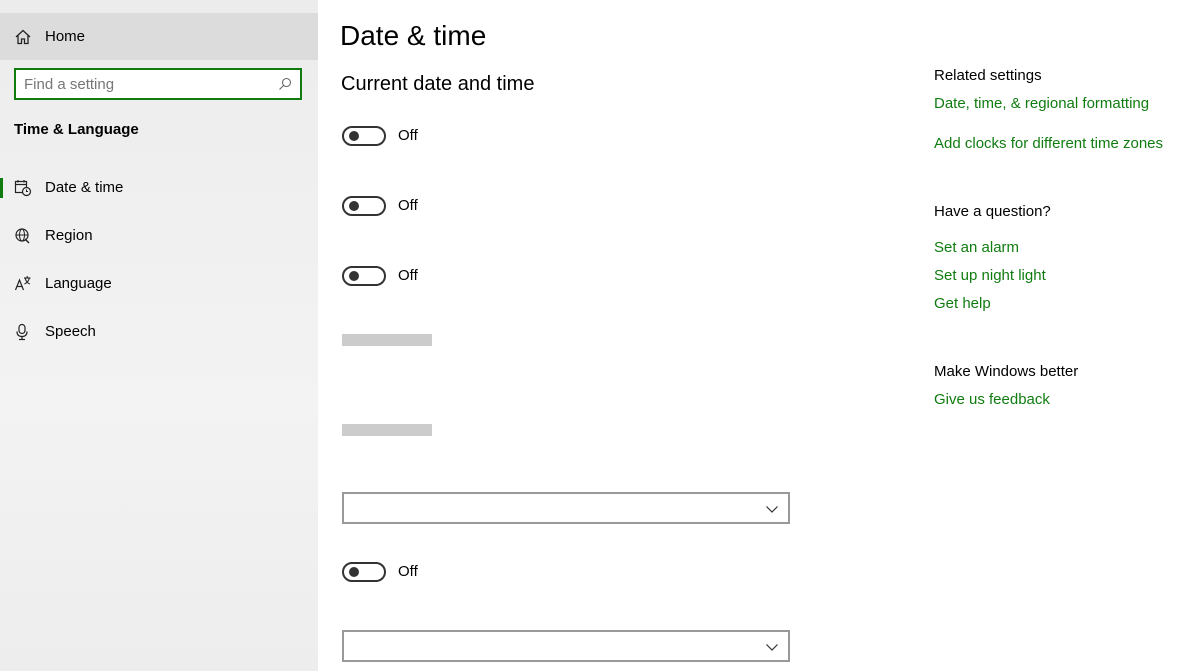 This screenshot has height=671, width=1187. What do you see at coordinates (992, 211) in the screenshot?
I see `question-heading: Have a question?` at bounding box center [992, 211].